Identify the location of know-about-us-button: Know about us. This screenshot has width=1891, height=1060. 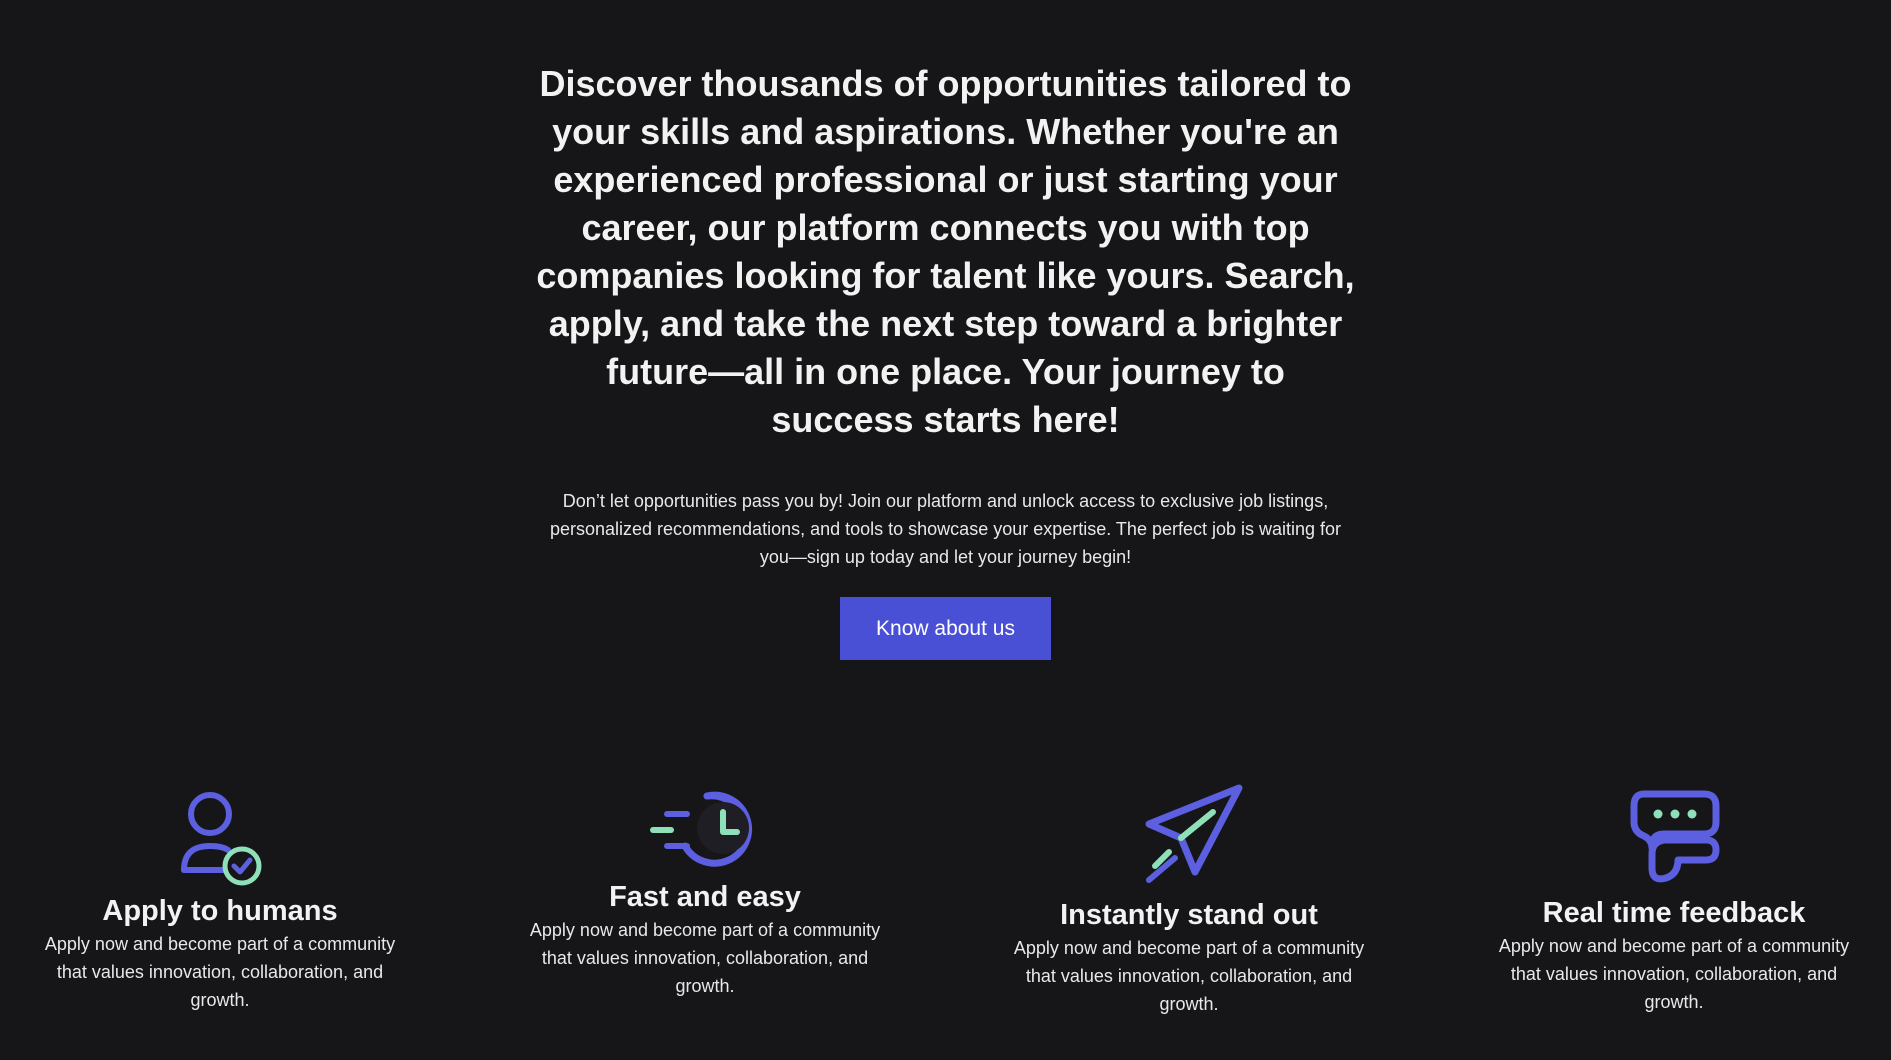
(945, 628).